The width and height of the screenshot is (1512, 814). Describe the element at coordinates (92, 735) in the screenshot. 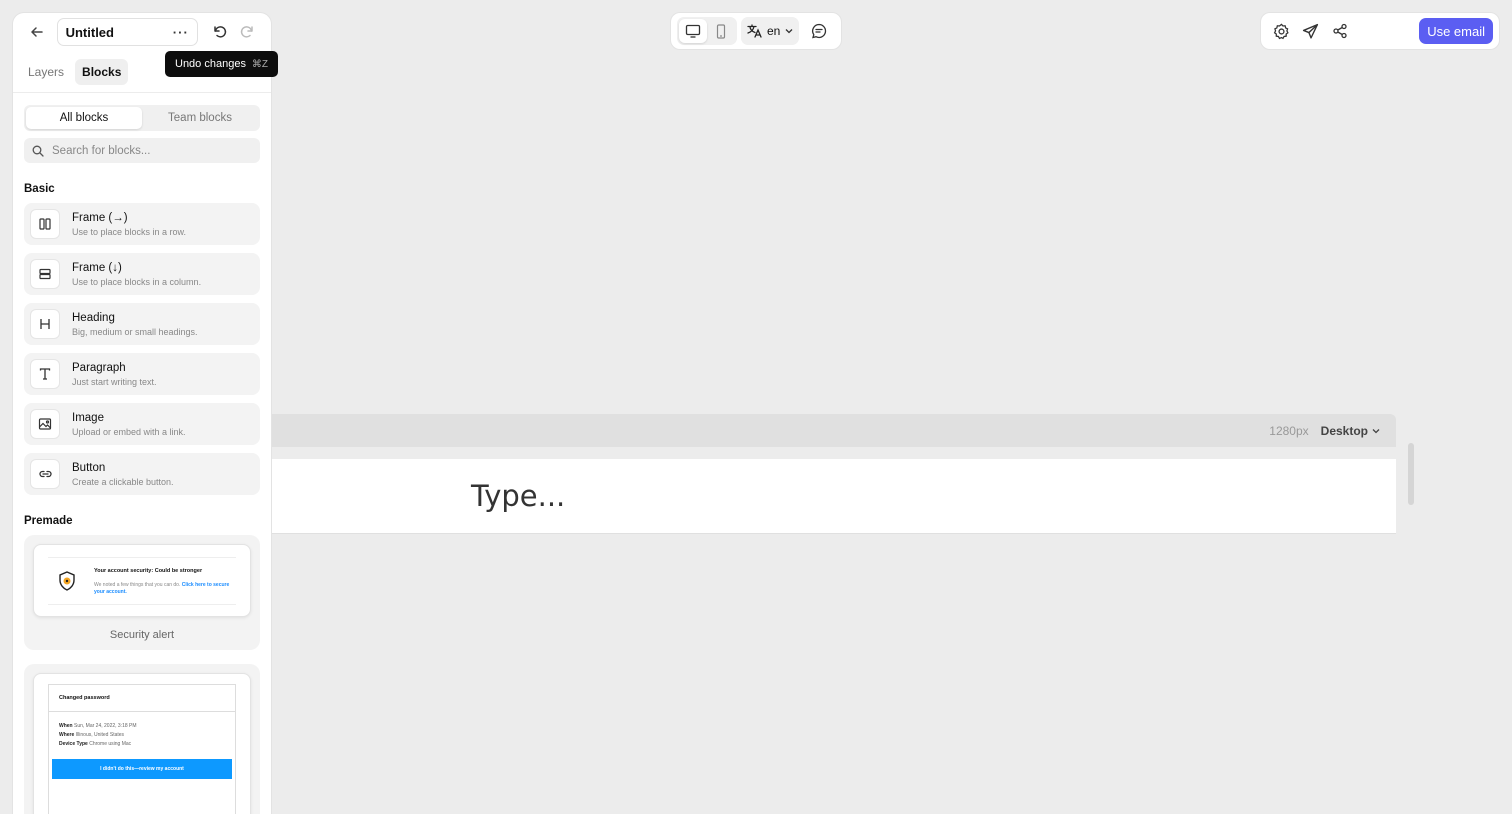

I see `preview-row: Where Illinous, United States` at that location.